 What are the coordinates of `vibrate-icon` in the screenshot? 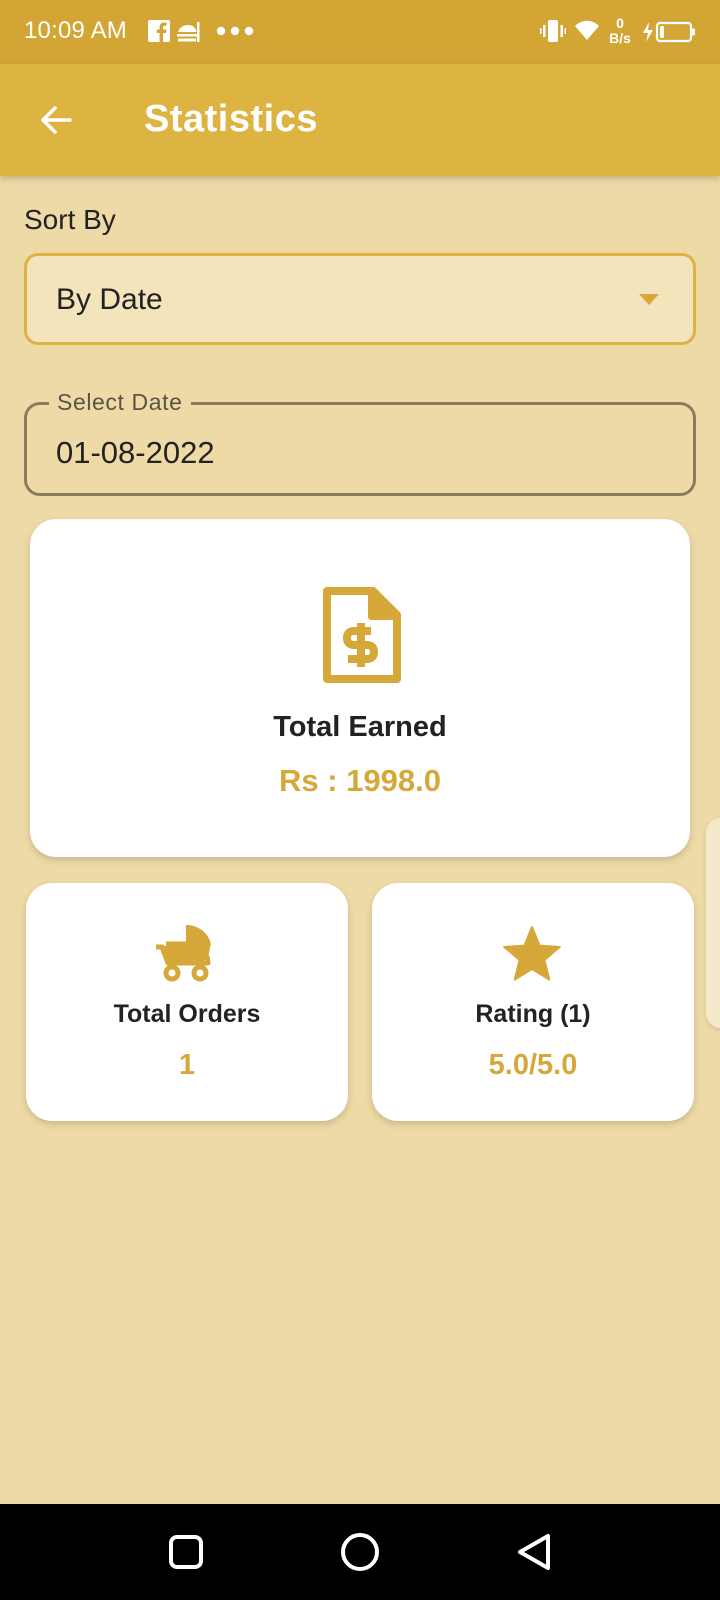 It's located at (553, 31).